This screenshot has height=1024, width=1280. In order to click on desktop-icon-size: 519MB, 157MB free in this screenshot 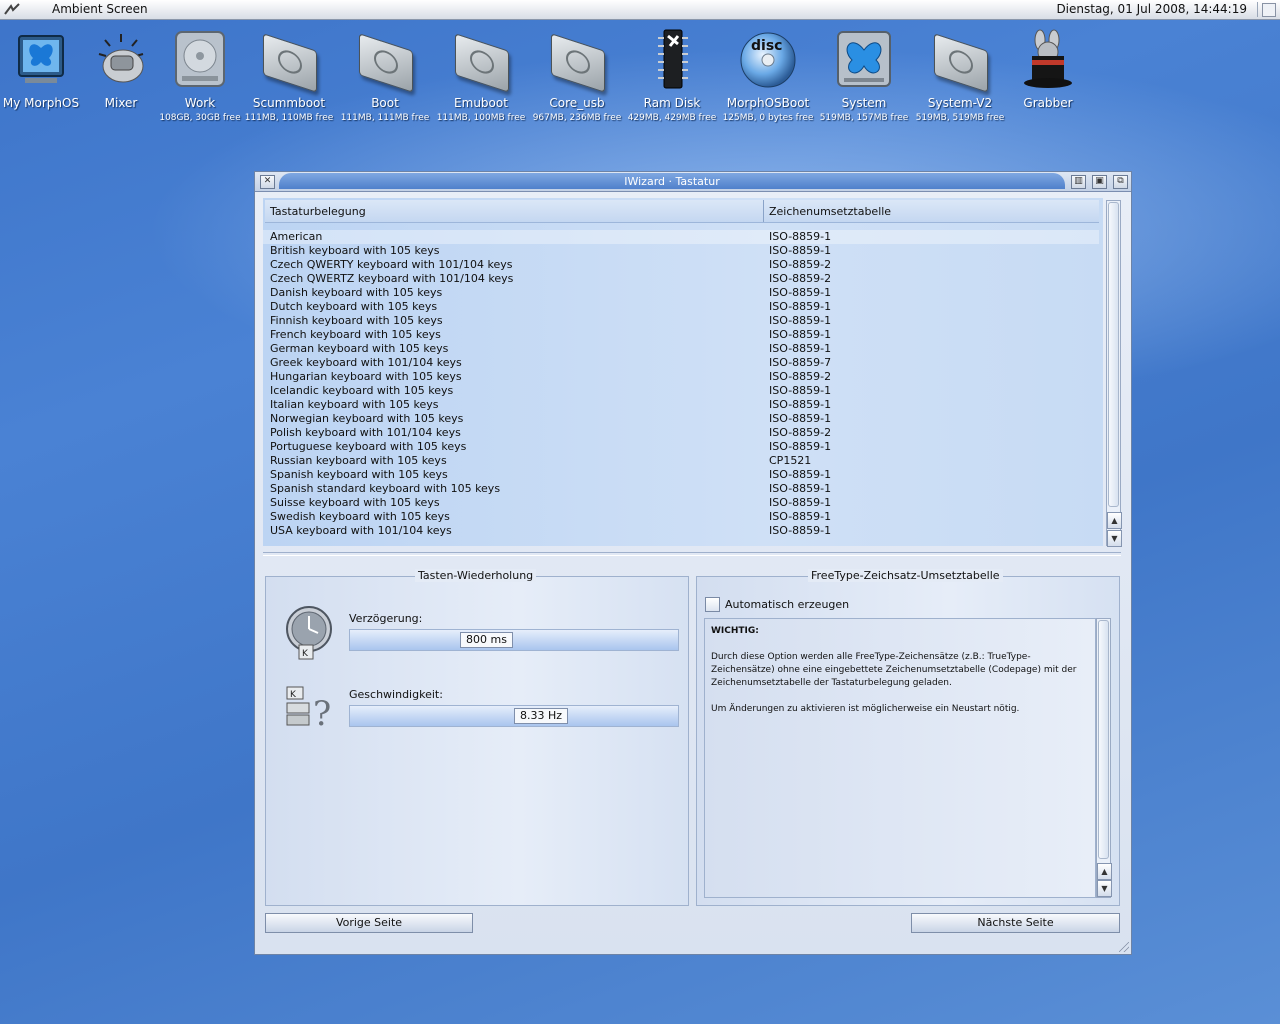, I will do `click(864, 118)`.